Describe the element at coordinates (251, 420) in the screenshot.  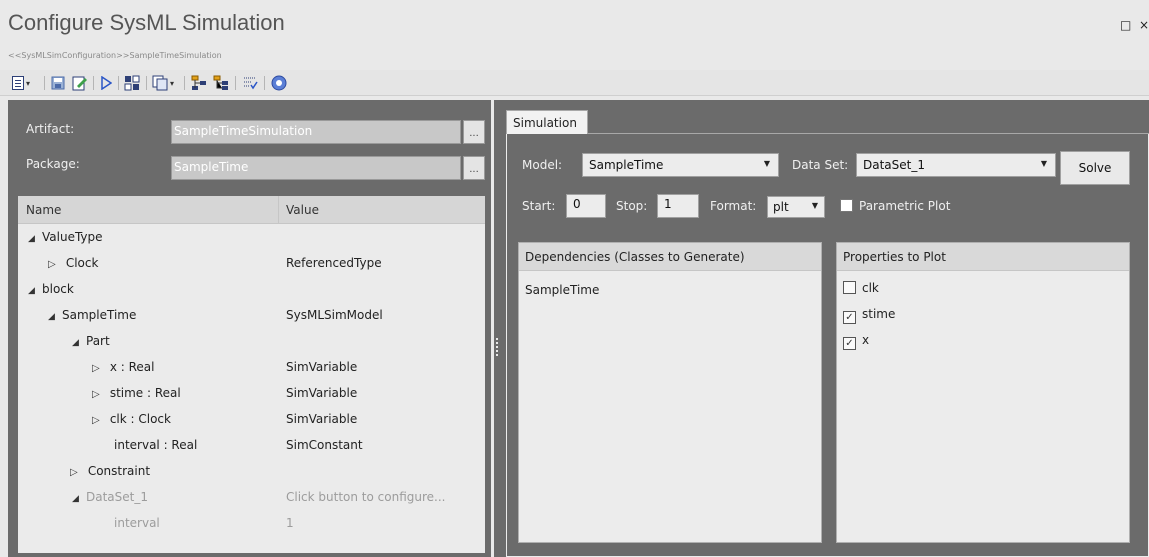
I see `table-row: ▷ clk : Clock SimVariable` at that location.